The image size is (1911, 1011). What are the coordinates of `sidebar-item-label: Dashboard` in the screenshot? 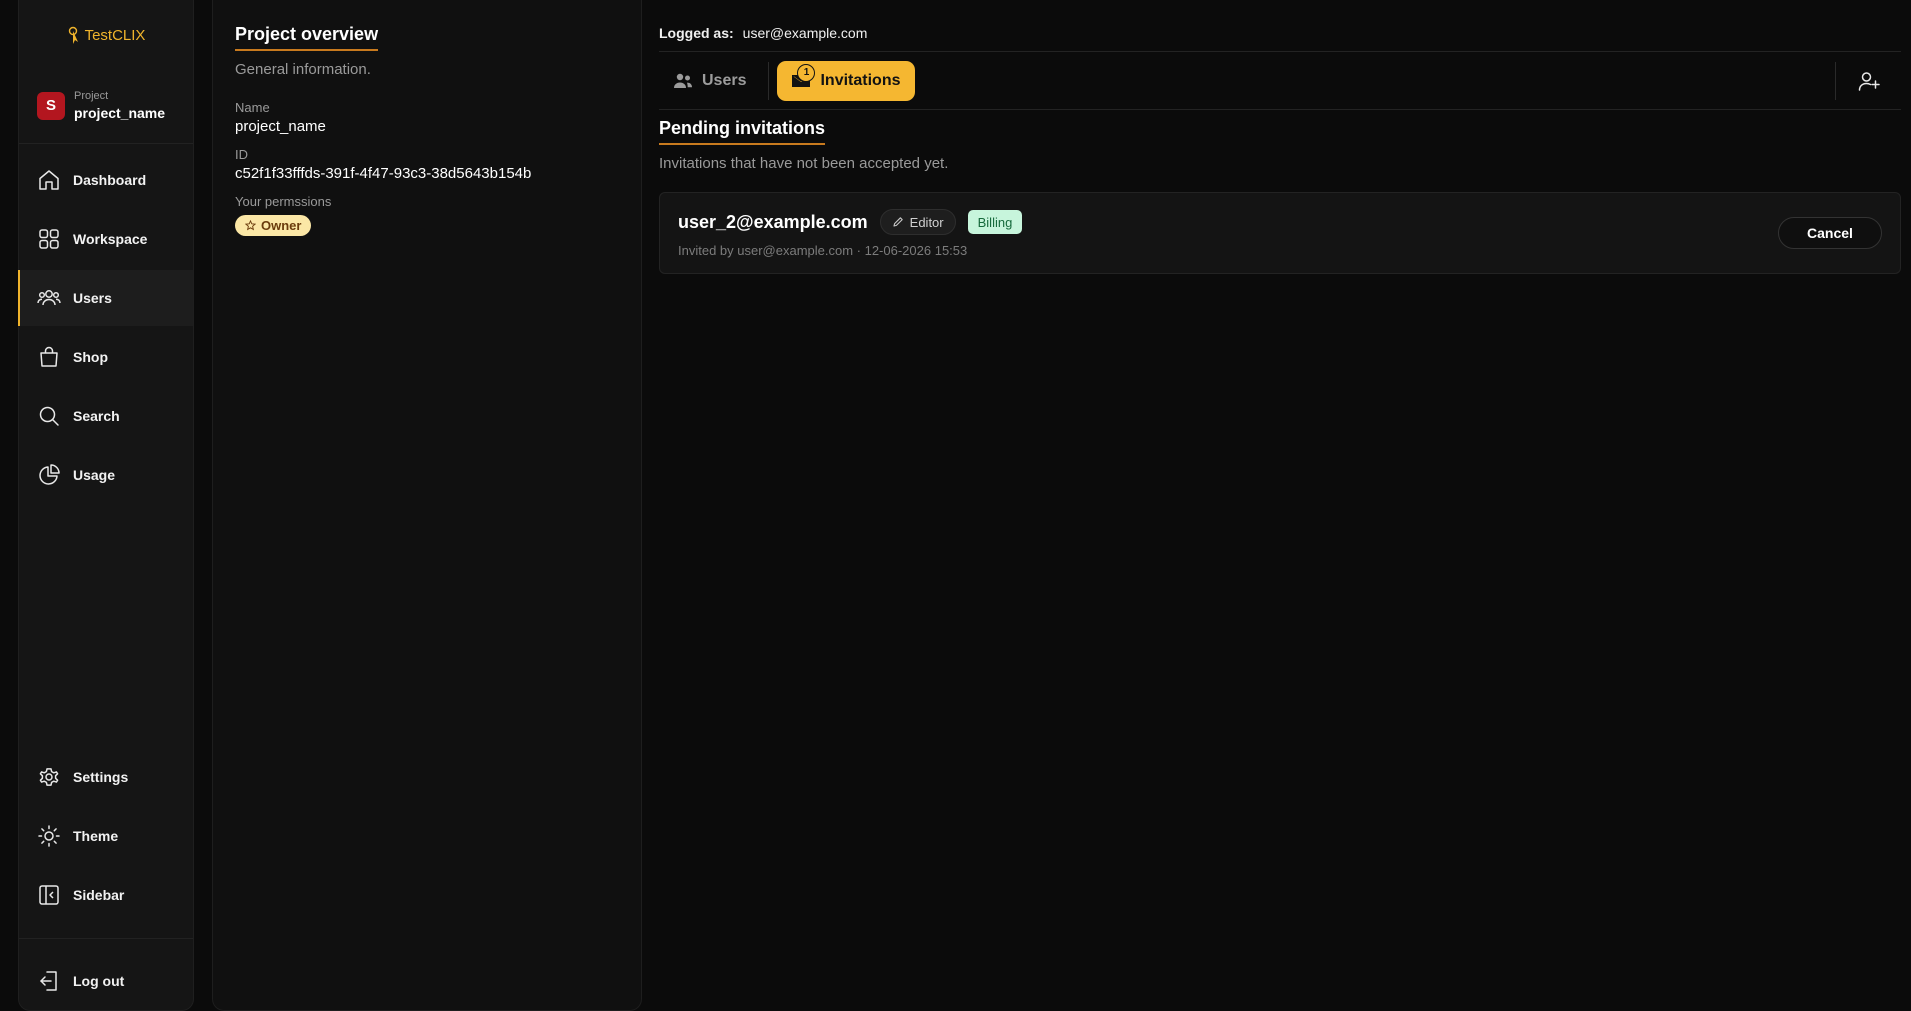 It's located at (110, 180).